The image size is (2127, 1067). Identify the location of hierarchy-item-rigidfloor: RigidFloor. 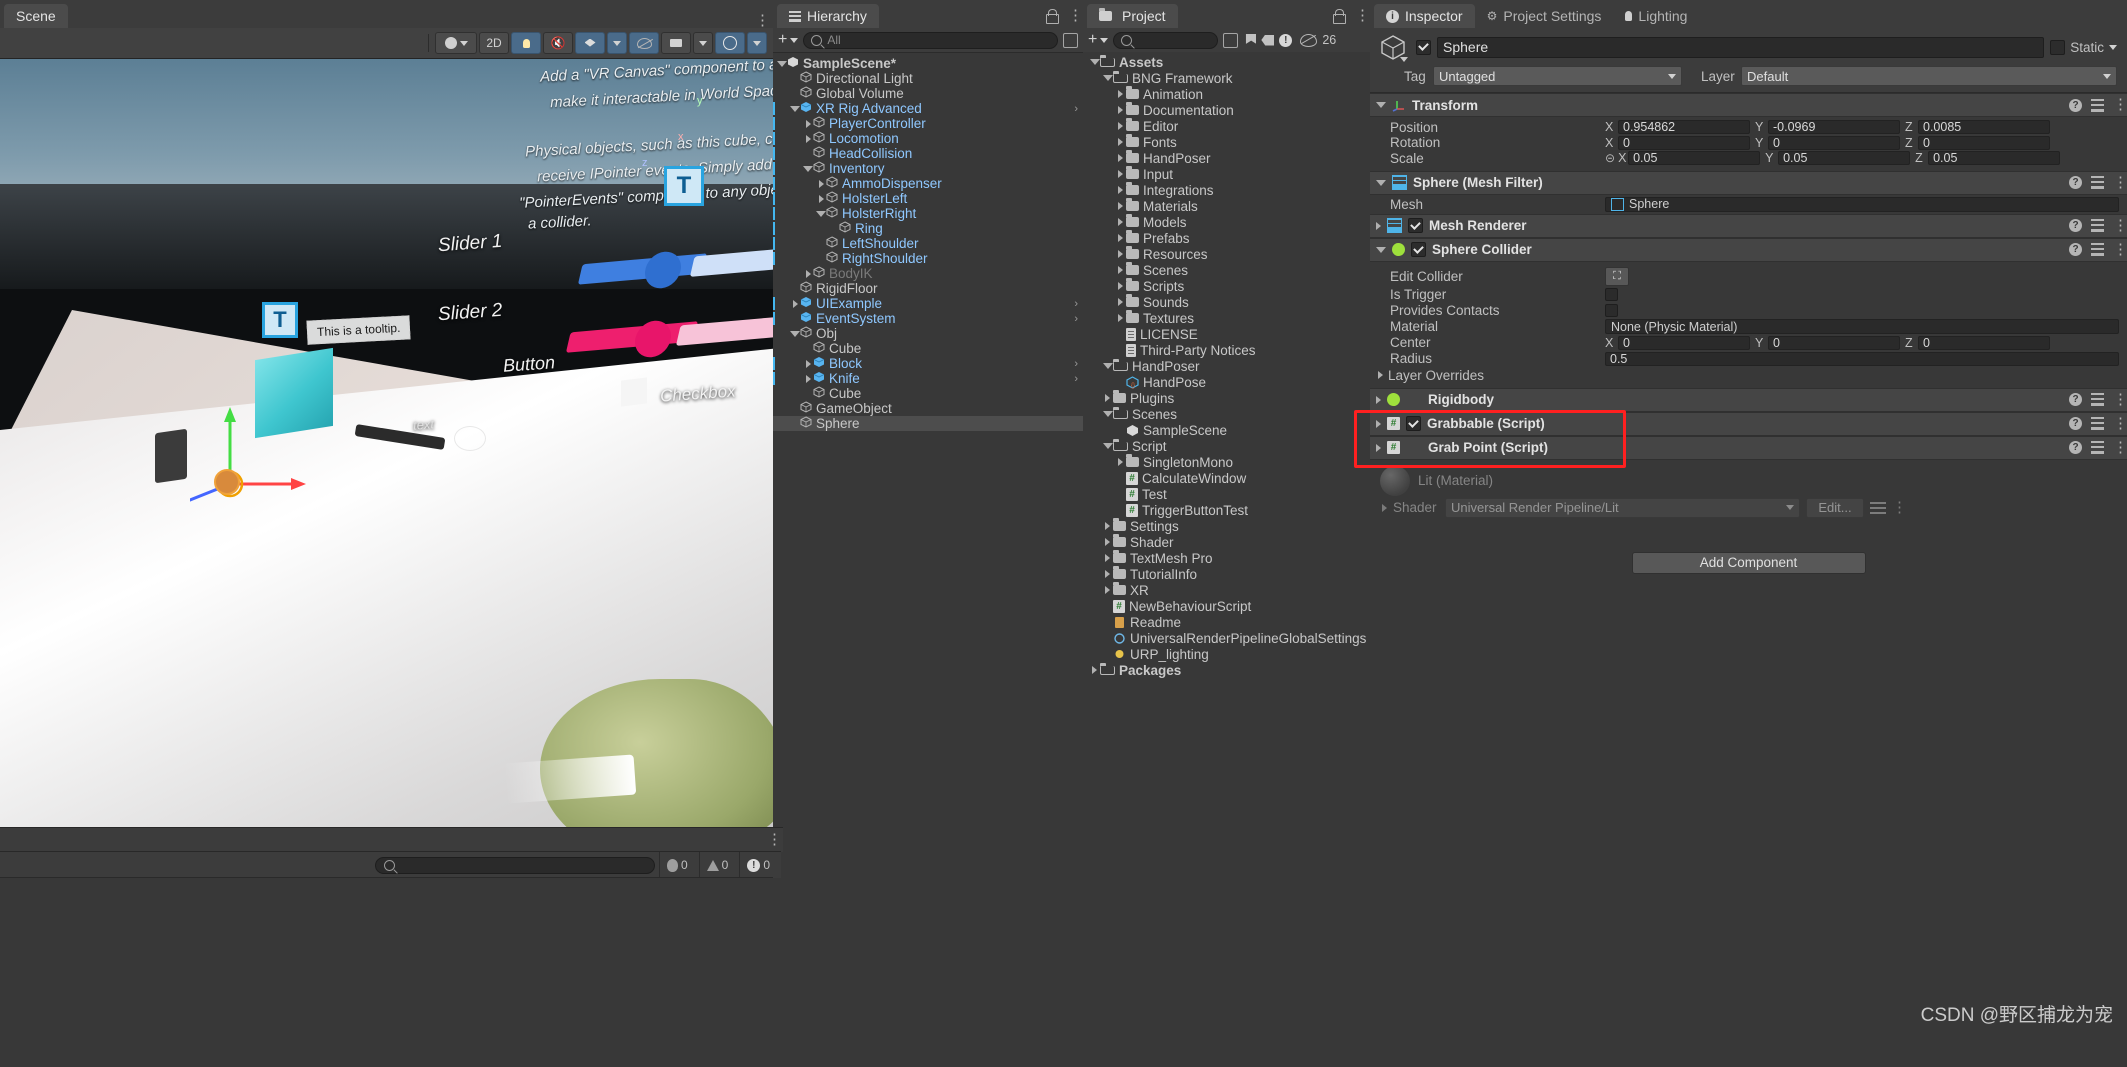
(928, 288).